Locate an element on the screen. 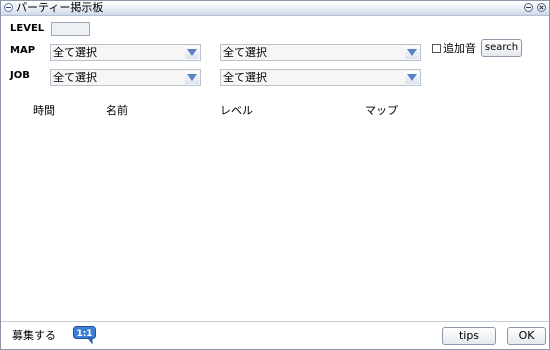  map-select-1: 全て選択 is located at coordinates (125, 52).